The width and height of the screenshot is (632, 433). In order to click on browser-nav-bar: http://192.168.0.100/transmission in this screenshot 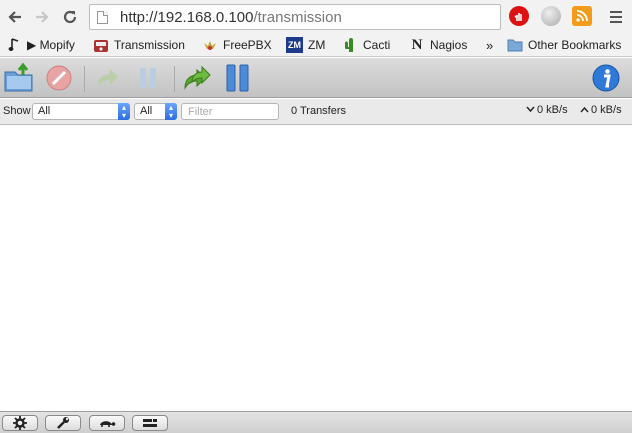, I will do `click(316, 16)`.